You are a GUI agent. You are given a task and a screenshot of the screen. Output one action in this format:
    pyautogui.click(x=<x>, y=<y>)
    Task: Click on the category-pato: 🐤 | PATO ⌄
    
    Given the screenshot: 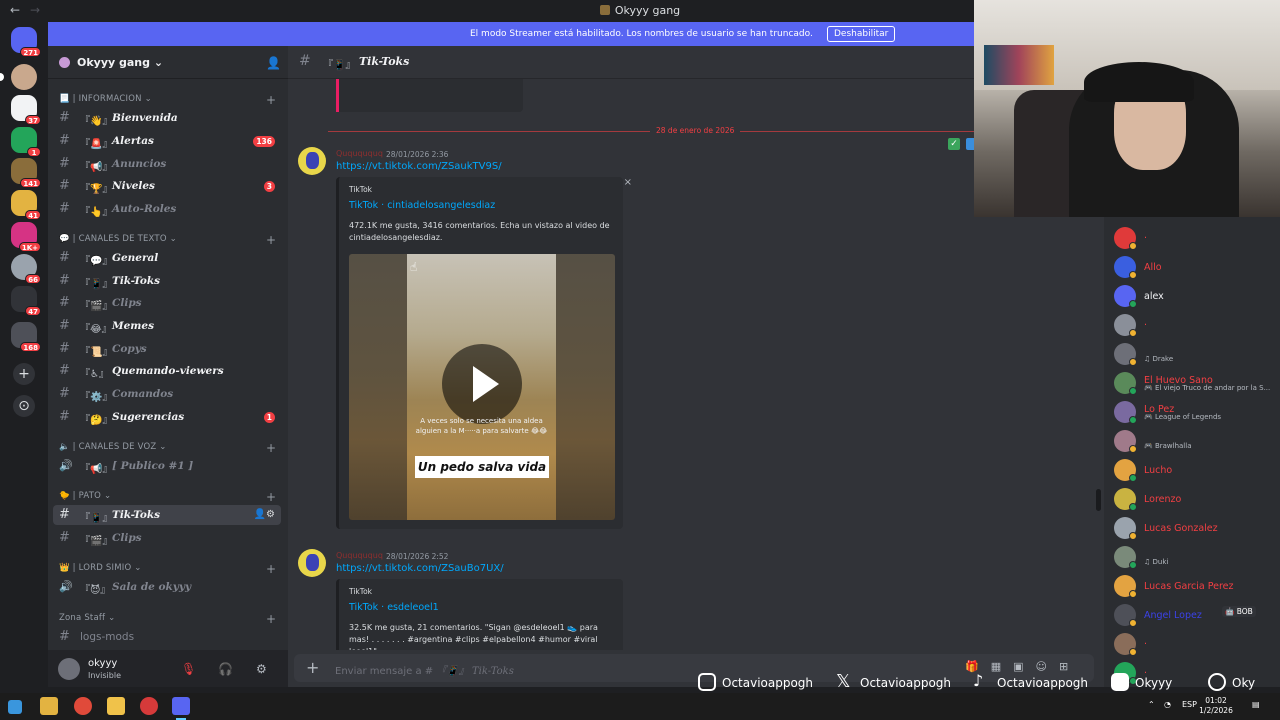 What is the action you would take?
    pyautogui.click(x=85, y=497)
    